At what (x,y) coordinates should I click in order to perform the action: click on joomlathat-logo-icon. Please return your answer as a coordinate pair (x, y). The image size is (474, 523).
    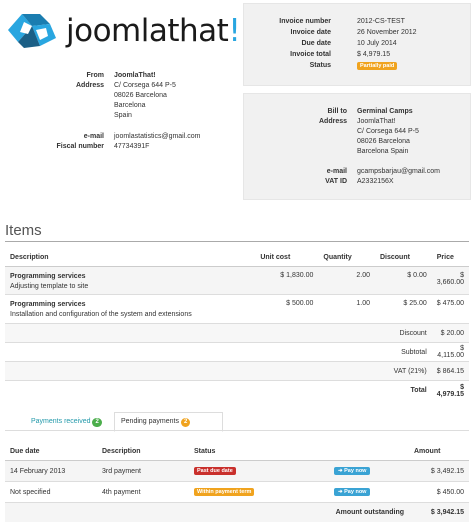
    Looking at the image, I should click on (32, 31).